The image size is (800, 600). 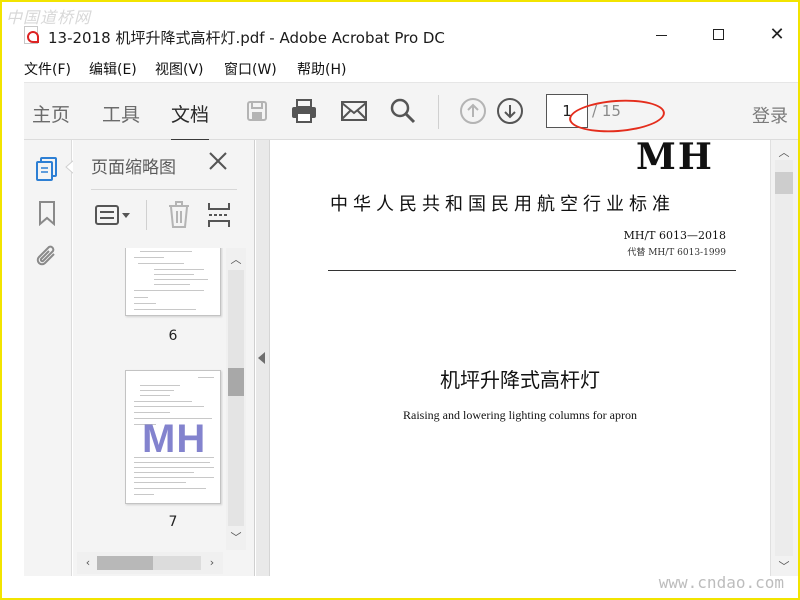 I want to click on print-button, so click(x=304, y=111).